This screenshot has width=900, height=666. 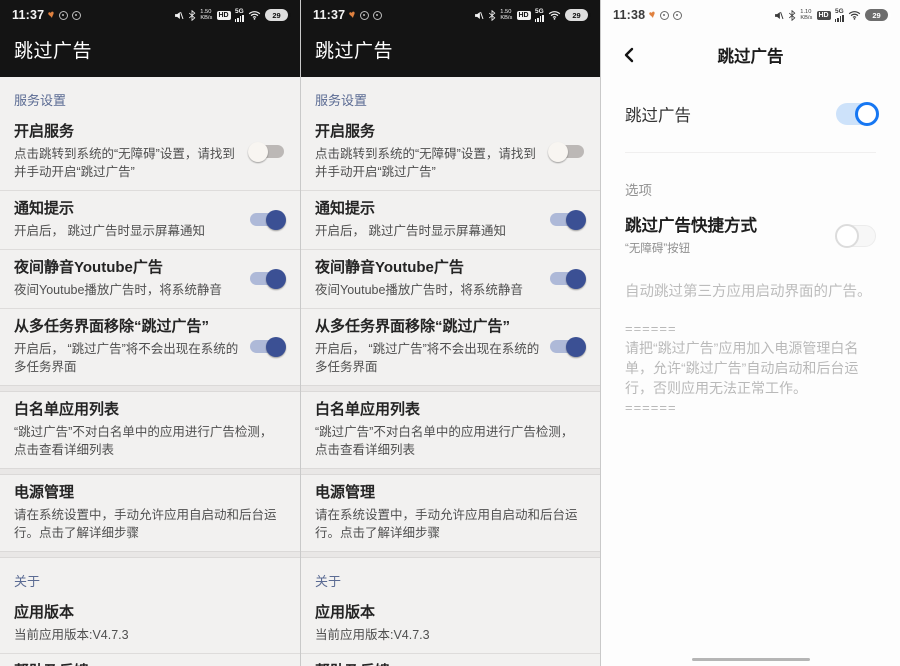 What do you see at coordinates (431, 278) in the screenshot?
I see `row-youtube-mute-text: 夜间静音Youtube广告 夜间Youtube播放广告时，将系统静音` at bounding box center [431, 278].